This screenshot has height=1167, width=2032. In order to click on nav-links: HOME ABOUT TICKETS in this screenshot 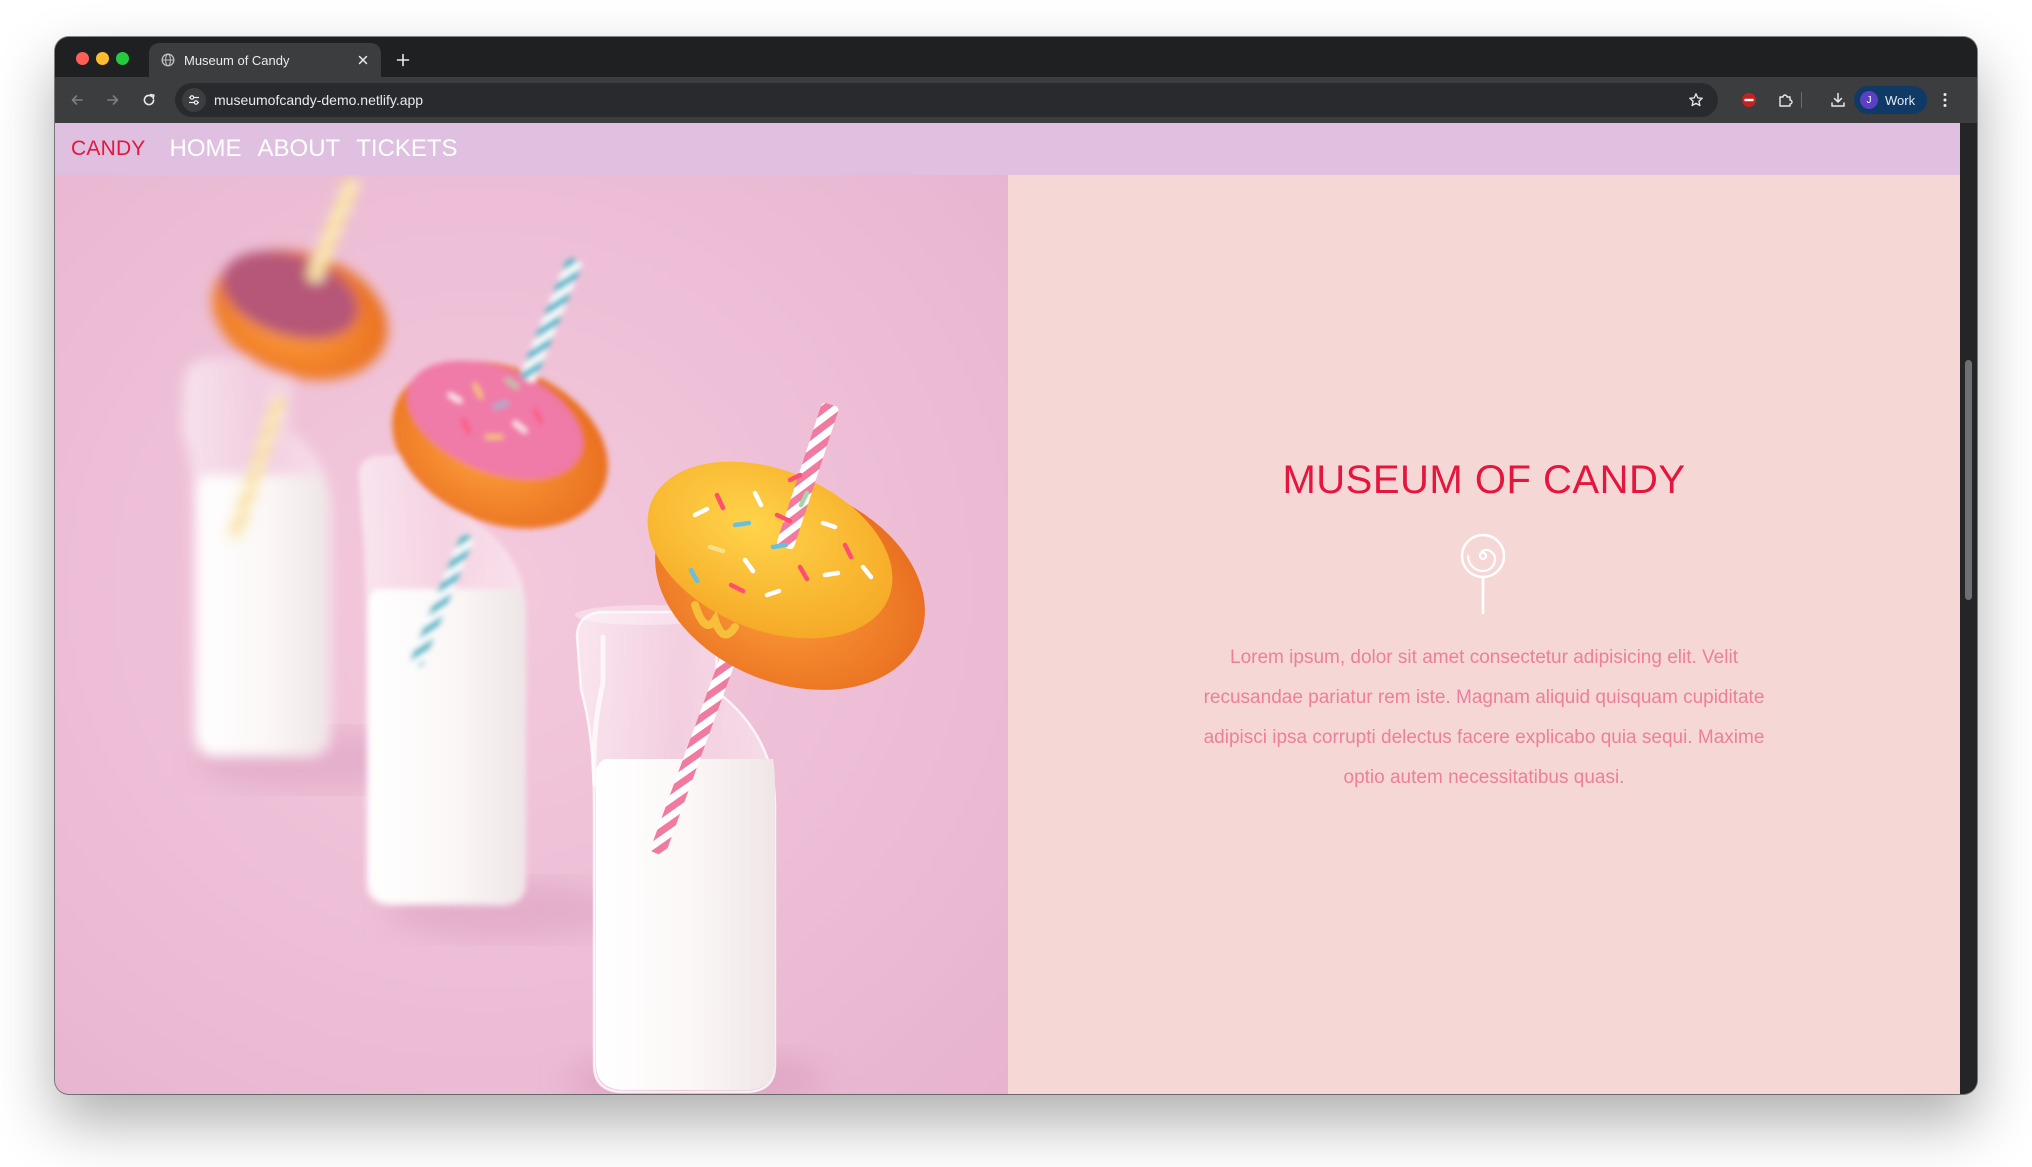, I will do `click(322, 149)`.